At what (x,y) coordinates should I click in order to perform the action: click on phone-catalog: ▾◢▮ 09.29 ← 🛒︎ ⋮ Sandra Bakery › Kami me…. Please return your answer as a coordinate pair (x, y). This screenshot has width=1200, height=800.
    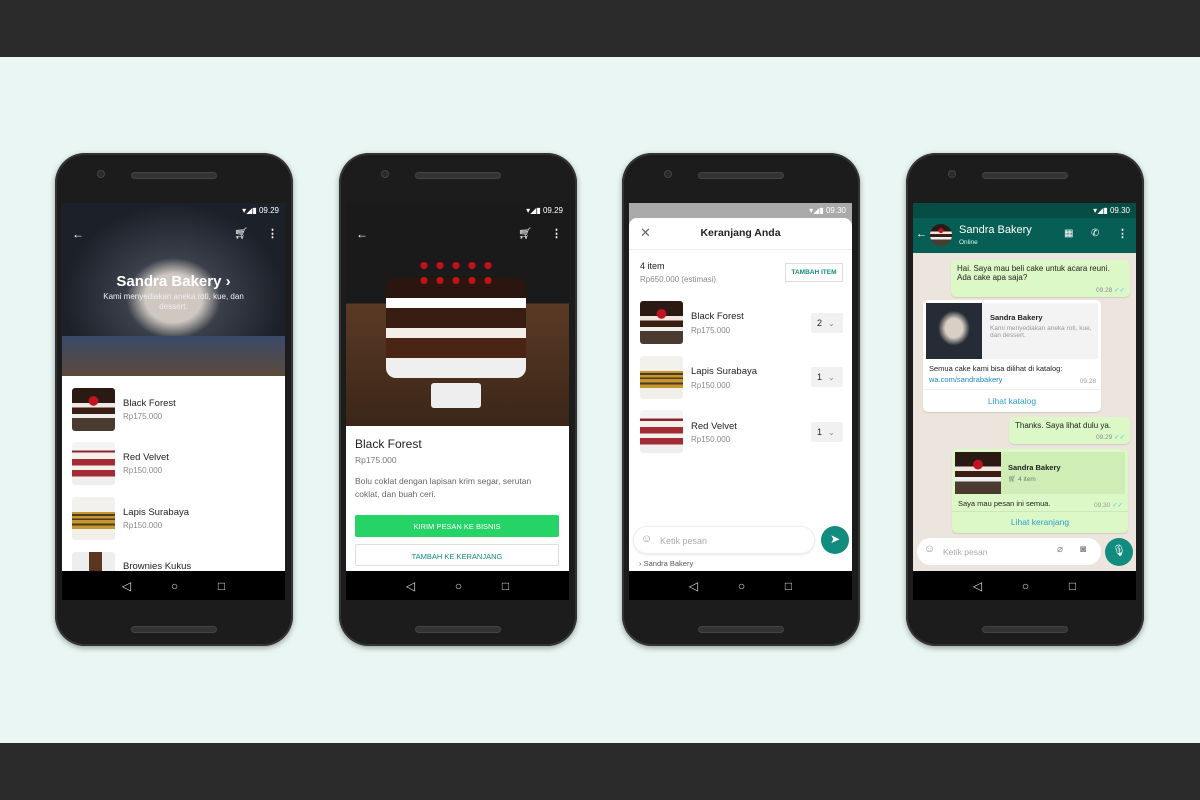
    Looking at the image, I should click on (174, 399).